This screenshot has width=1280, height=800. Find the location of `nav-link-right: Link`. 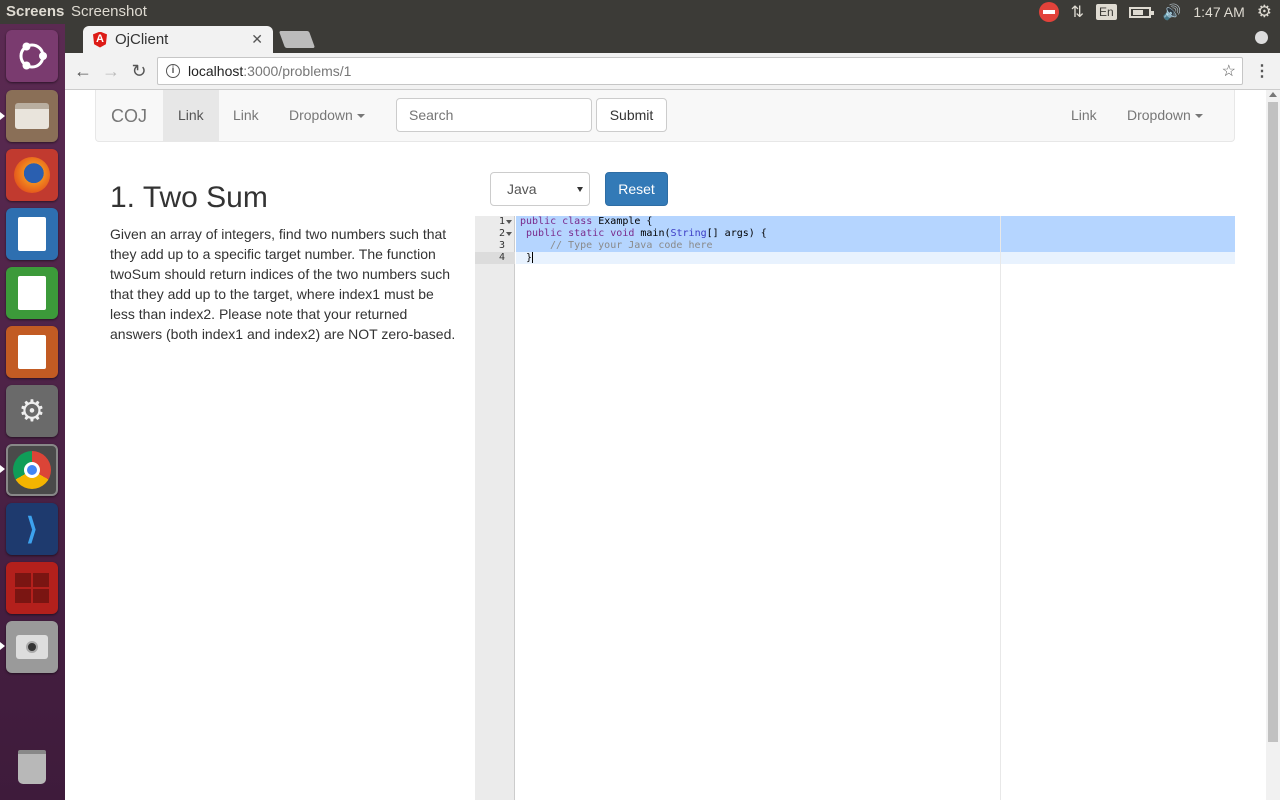

nav-link-right: Link is located at coordinates (1084, 115).